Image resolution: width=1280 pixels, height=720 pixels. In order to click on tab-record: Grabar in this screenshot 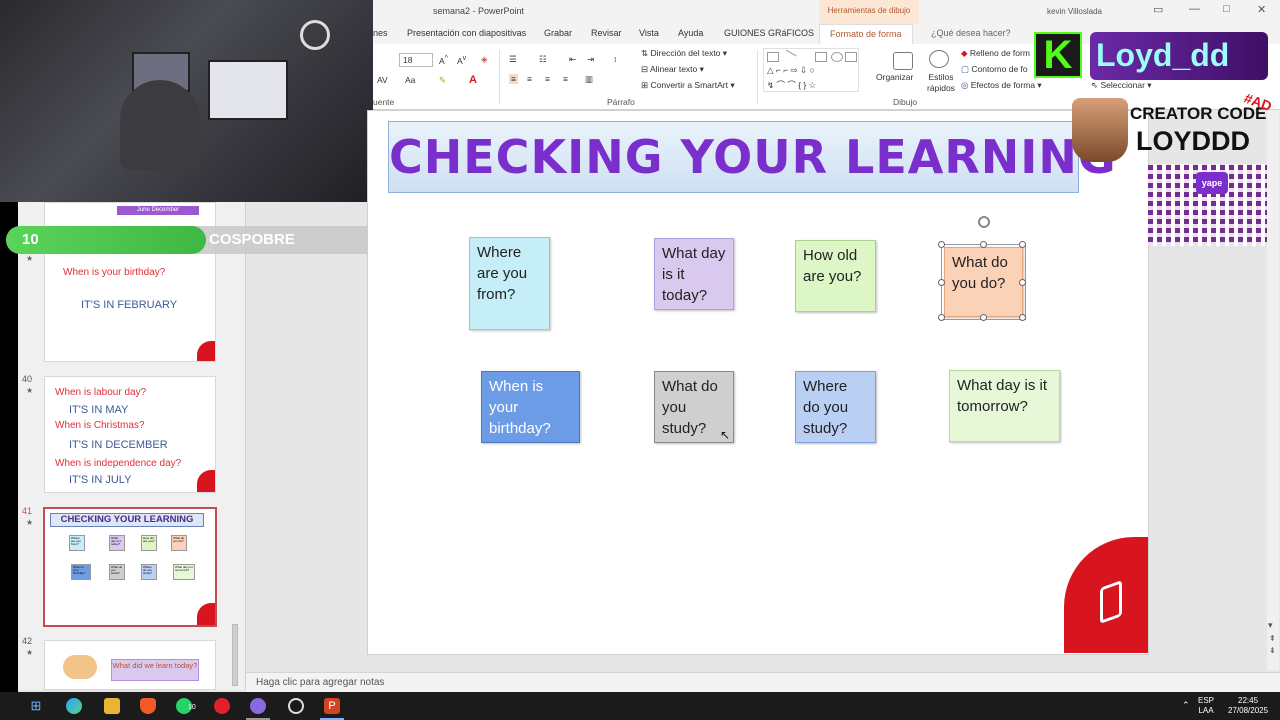, I will do `click(558, 33)`.